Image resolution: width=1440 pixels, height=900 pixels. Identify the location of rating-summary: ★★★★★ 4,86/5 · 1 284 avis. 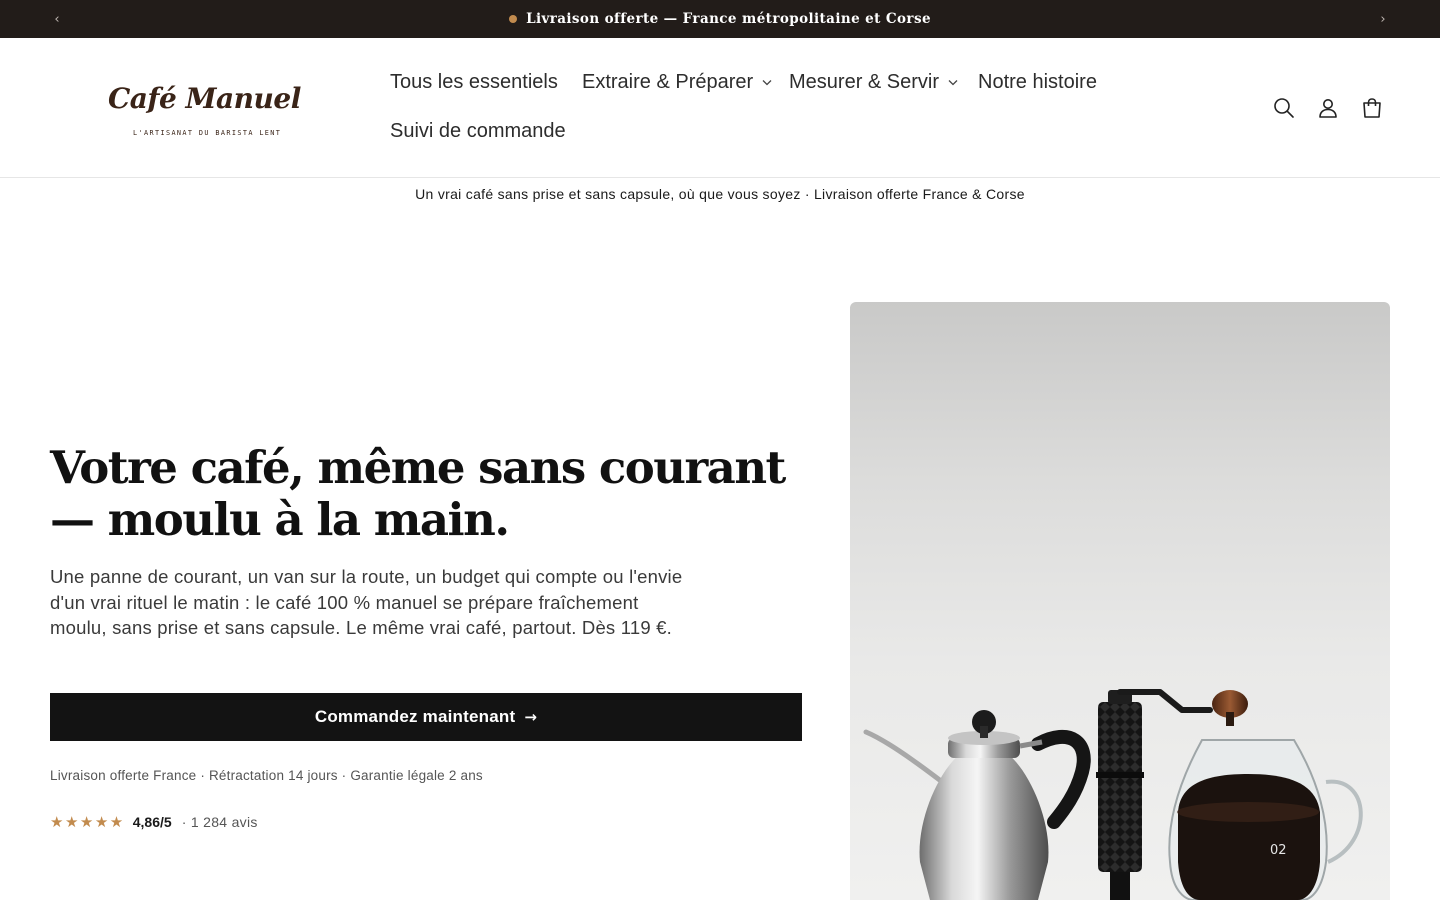
(154, 822).